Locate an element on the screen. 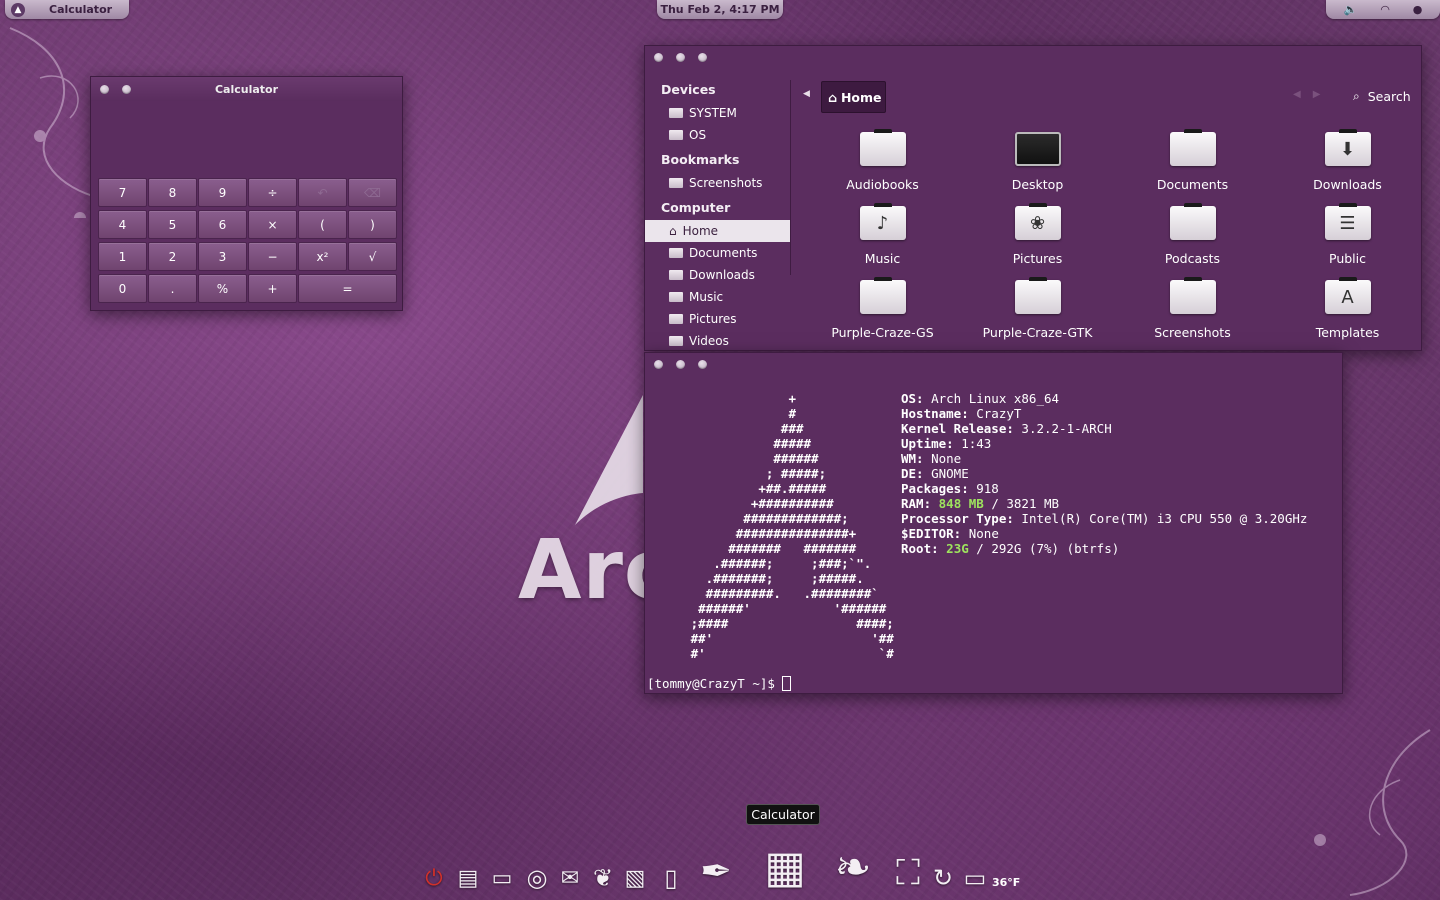 The height and width of the screenshot is (900, 1440). sidebar-item-documents: Documents is located at coordinates (717, 253).